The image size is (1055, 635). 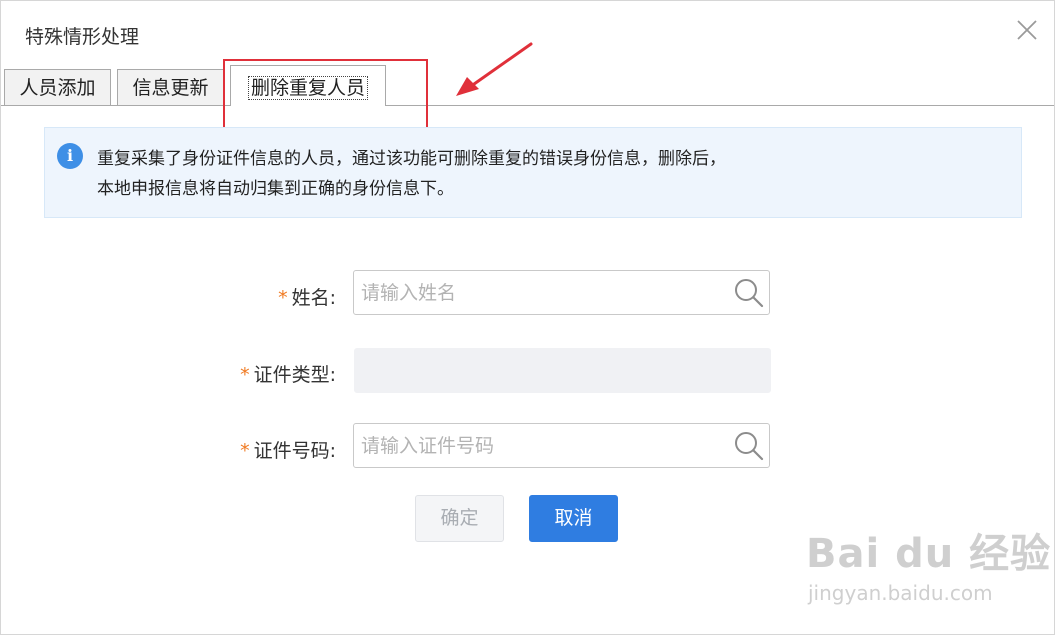 I want to click on id-number-field, so click(x=561, y=445).